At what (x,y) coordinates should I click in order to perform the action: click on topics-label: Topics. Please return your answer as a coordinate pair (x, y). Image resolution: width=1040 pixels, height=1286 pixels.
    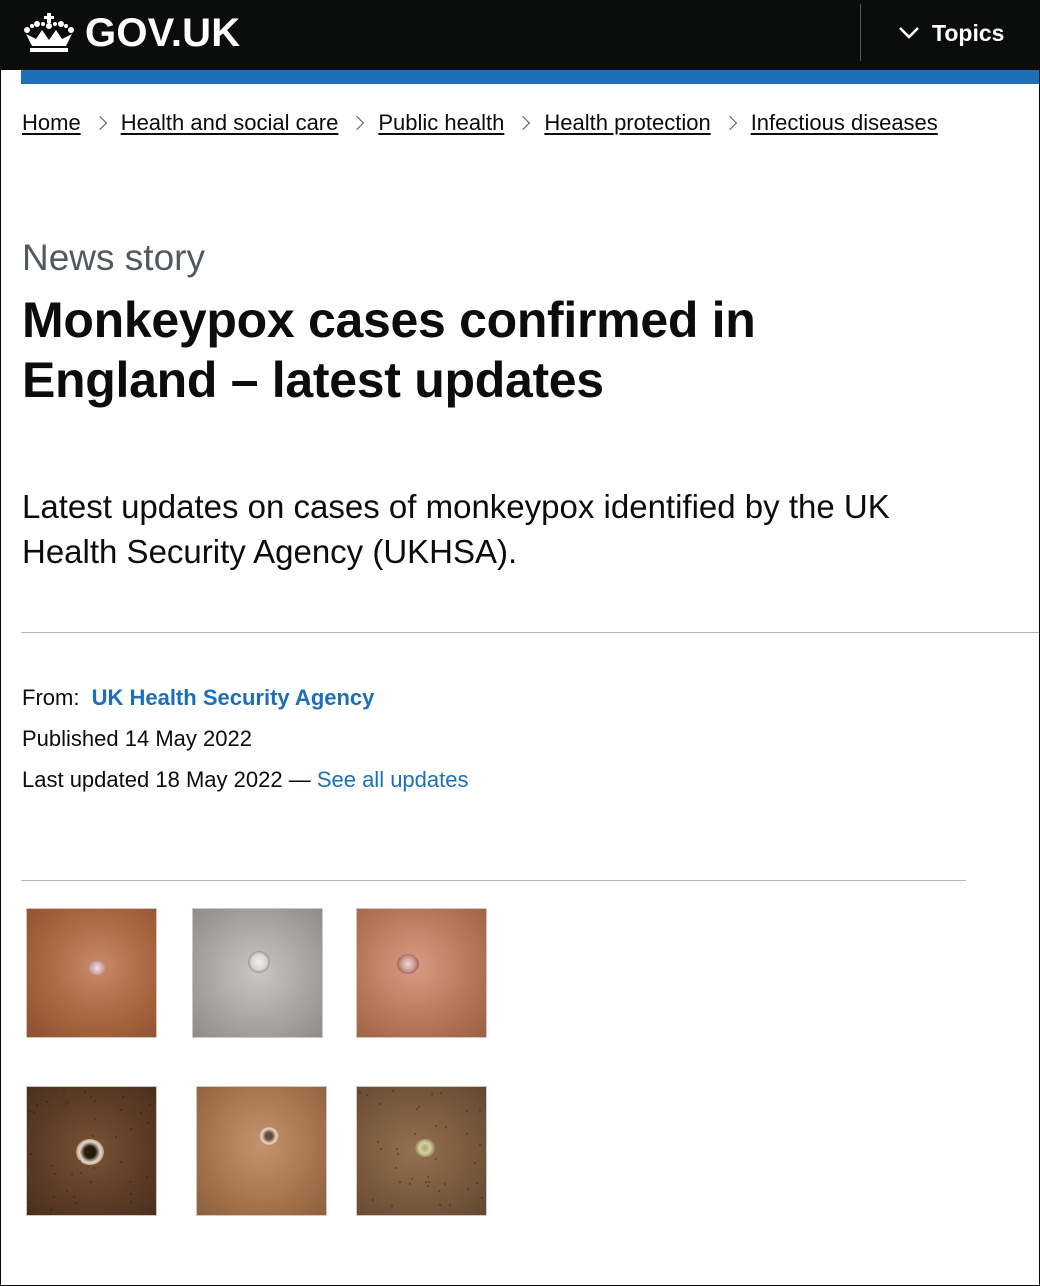
    Looking at the image, I should click on (968, 32).